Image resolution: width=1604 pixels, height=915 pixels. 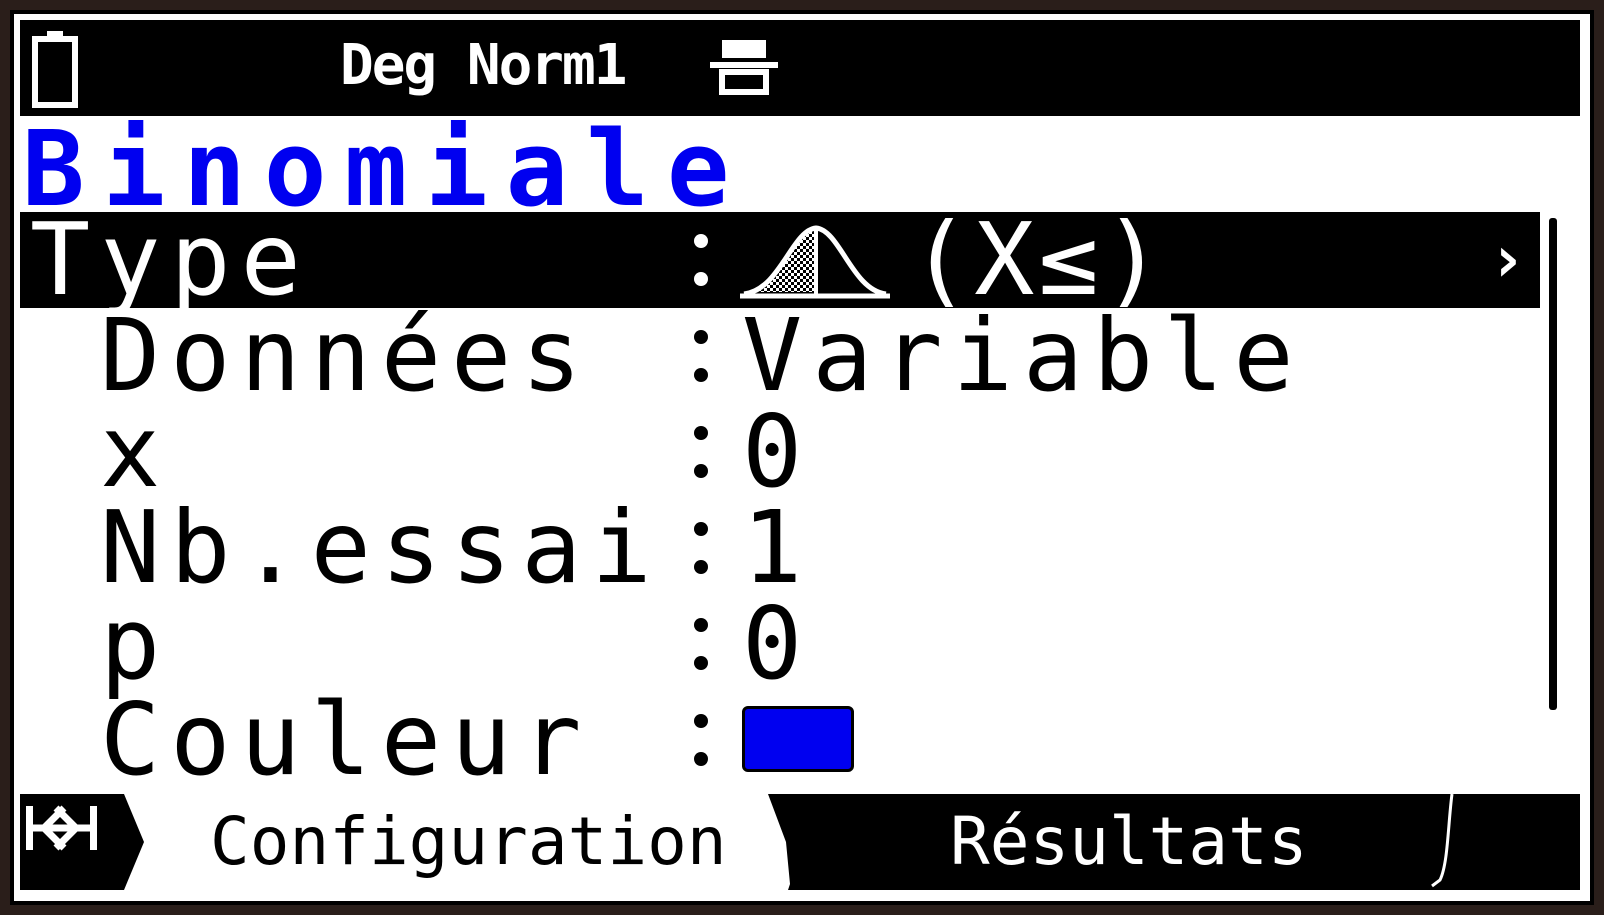 I want to click on setting-row-donnees: Données Variable, so click(x=780, y=355).